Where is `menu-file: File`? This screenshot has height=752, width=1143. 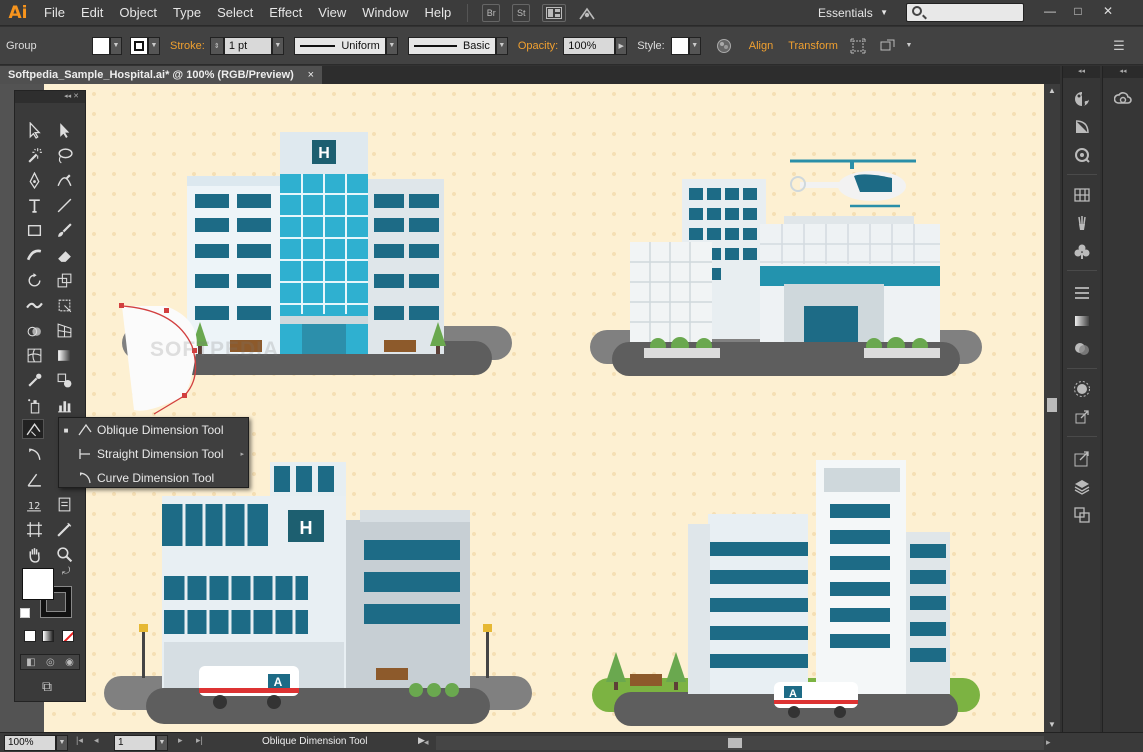
menu-file: File is located at coordinates (54, 13).